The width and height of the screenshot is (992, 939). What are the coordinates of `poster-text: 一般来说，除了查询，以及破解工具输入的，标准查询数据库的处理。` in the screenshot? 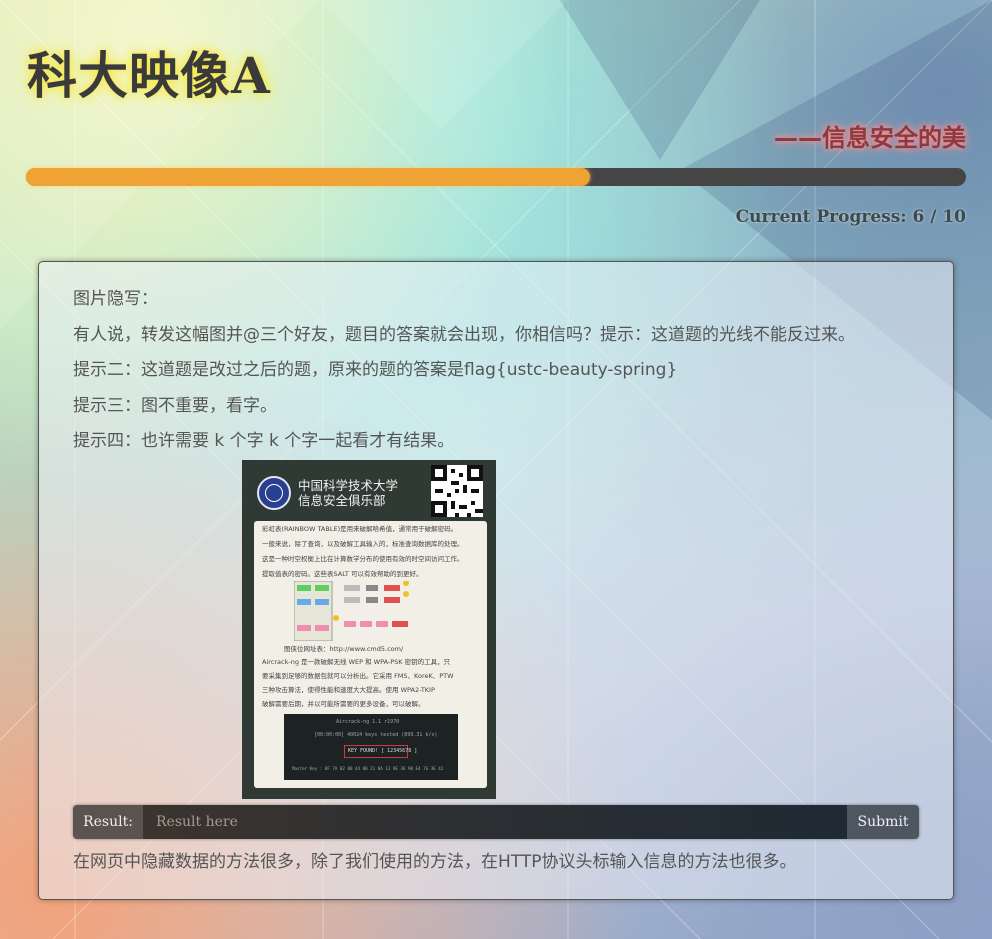 It's located at (363, 544).